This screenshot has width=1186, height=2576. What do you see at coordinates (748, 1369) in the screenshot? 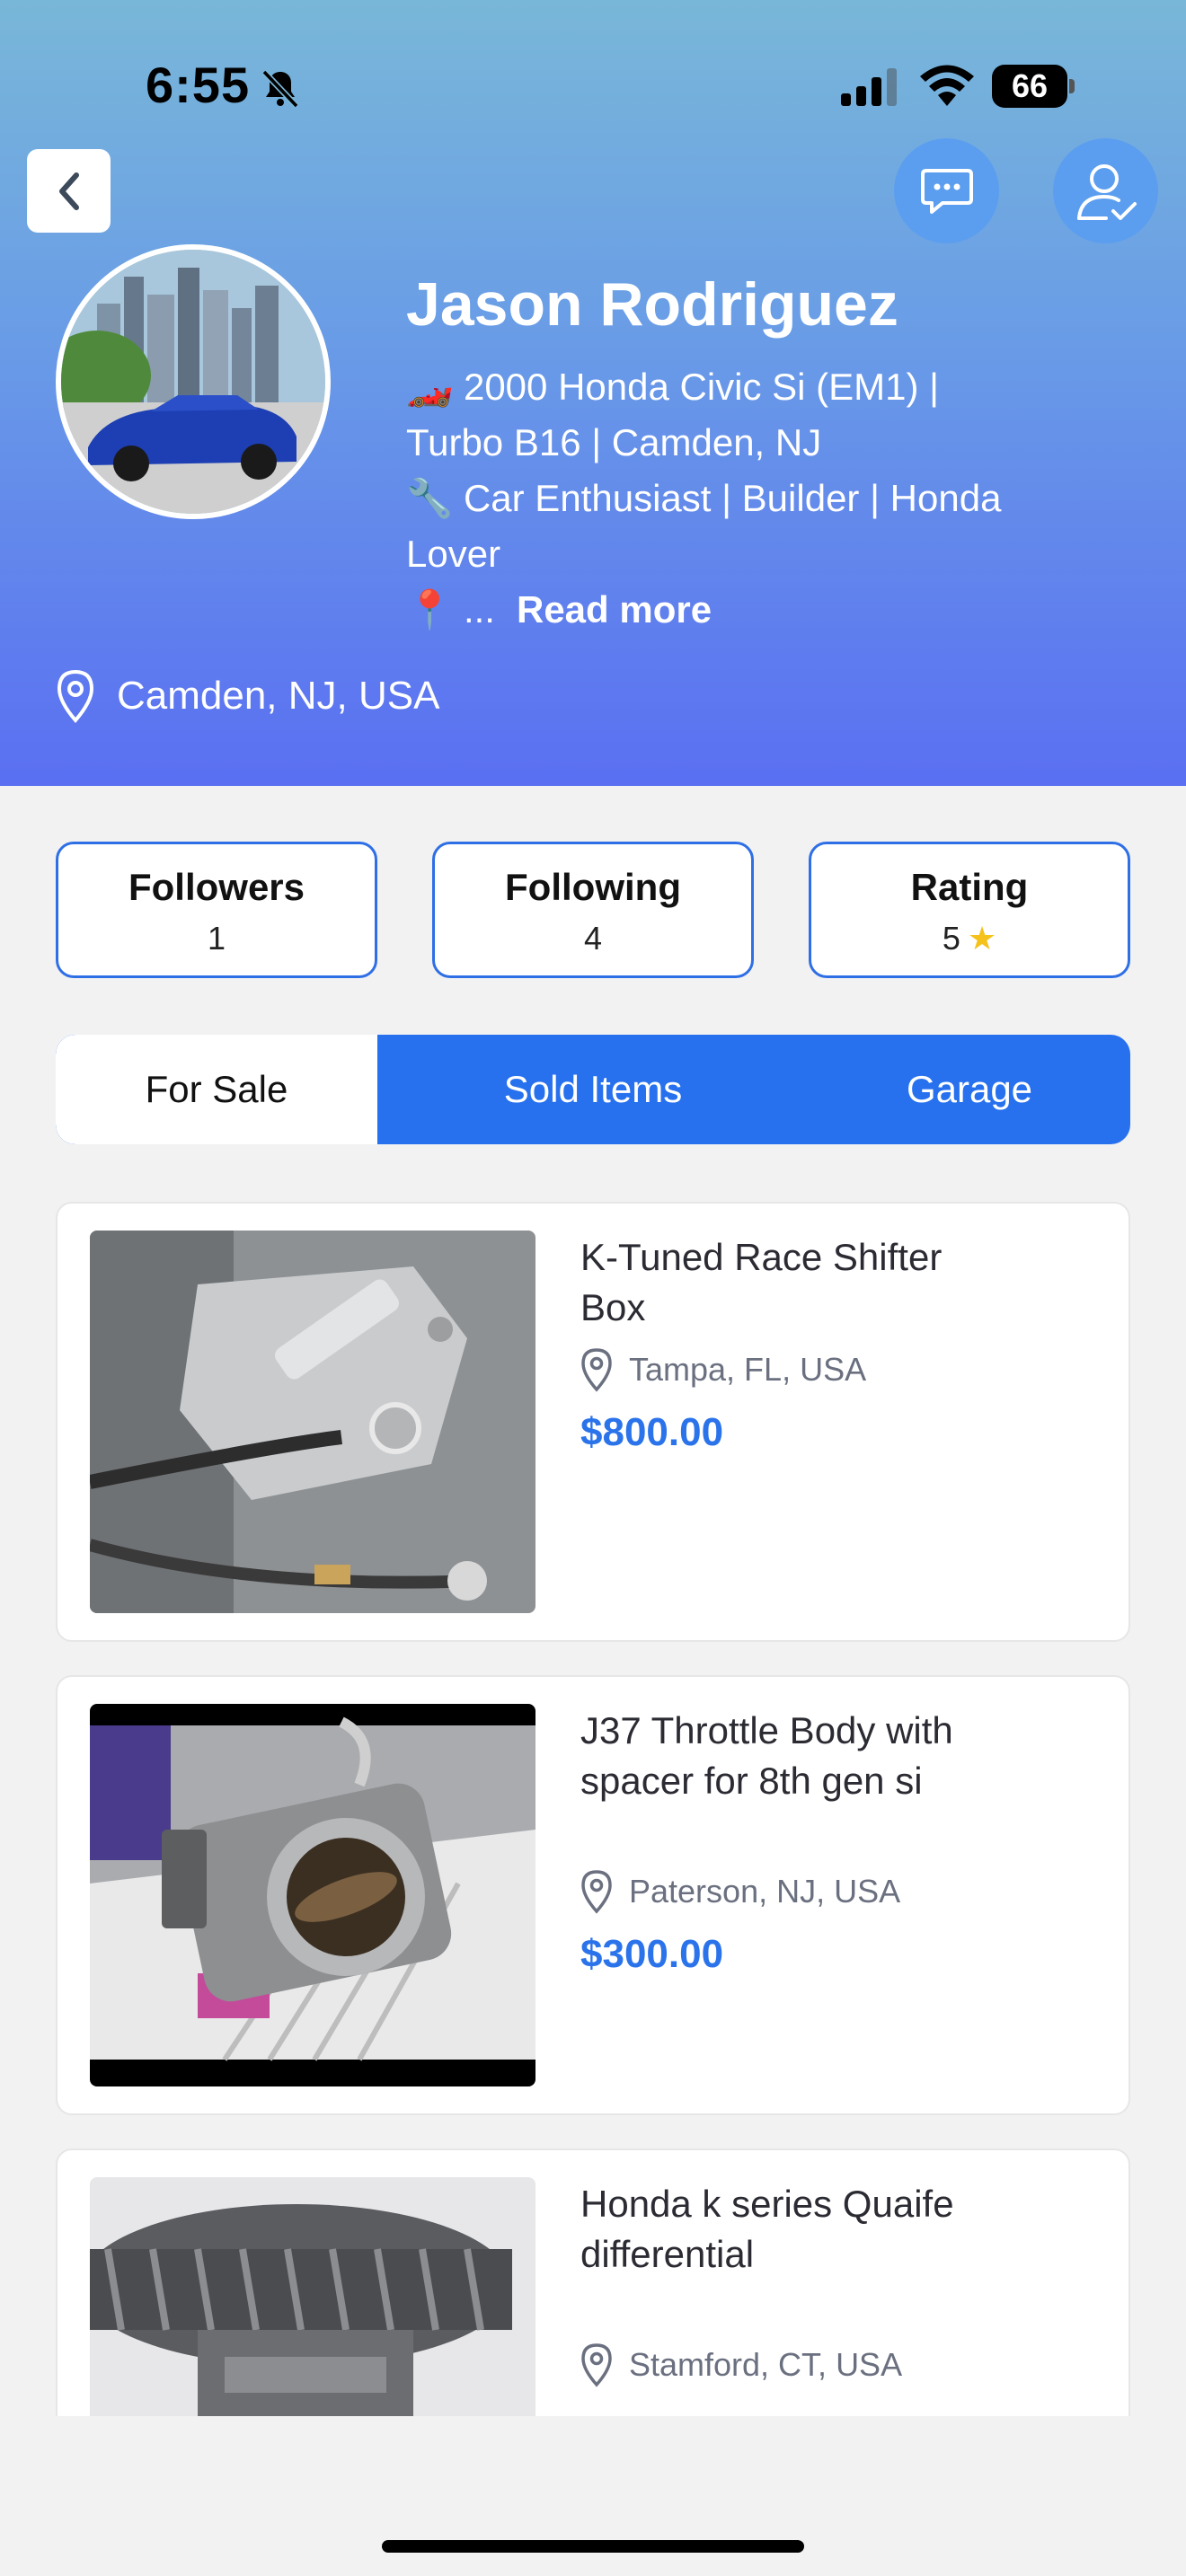
I see `listing-location-text: Tampa, FL, USA` at bounding box center [748, 1369].